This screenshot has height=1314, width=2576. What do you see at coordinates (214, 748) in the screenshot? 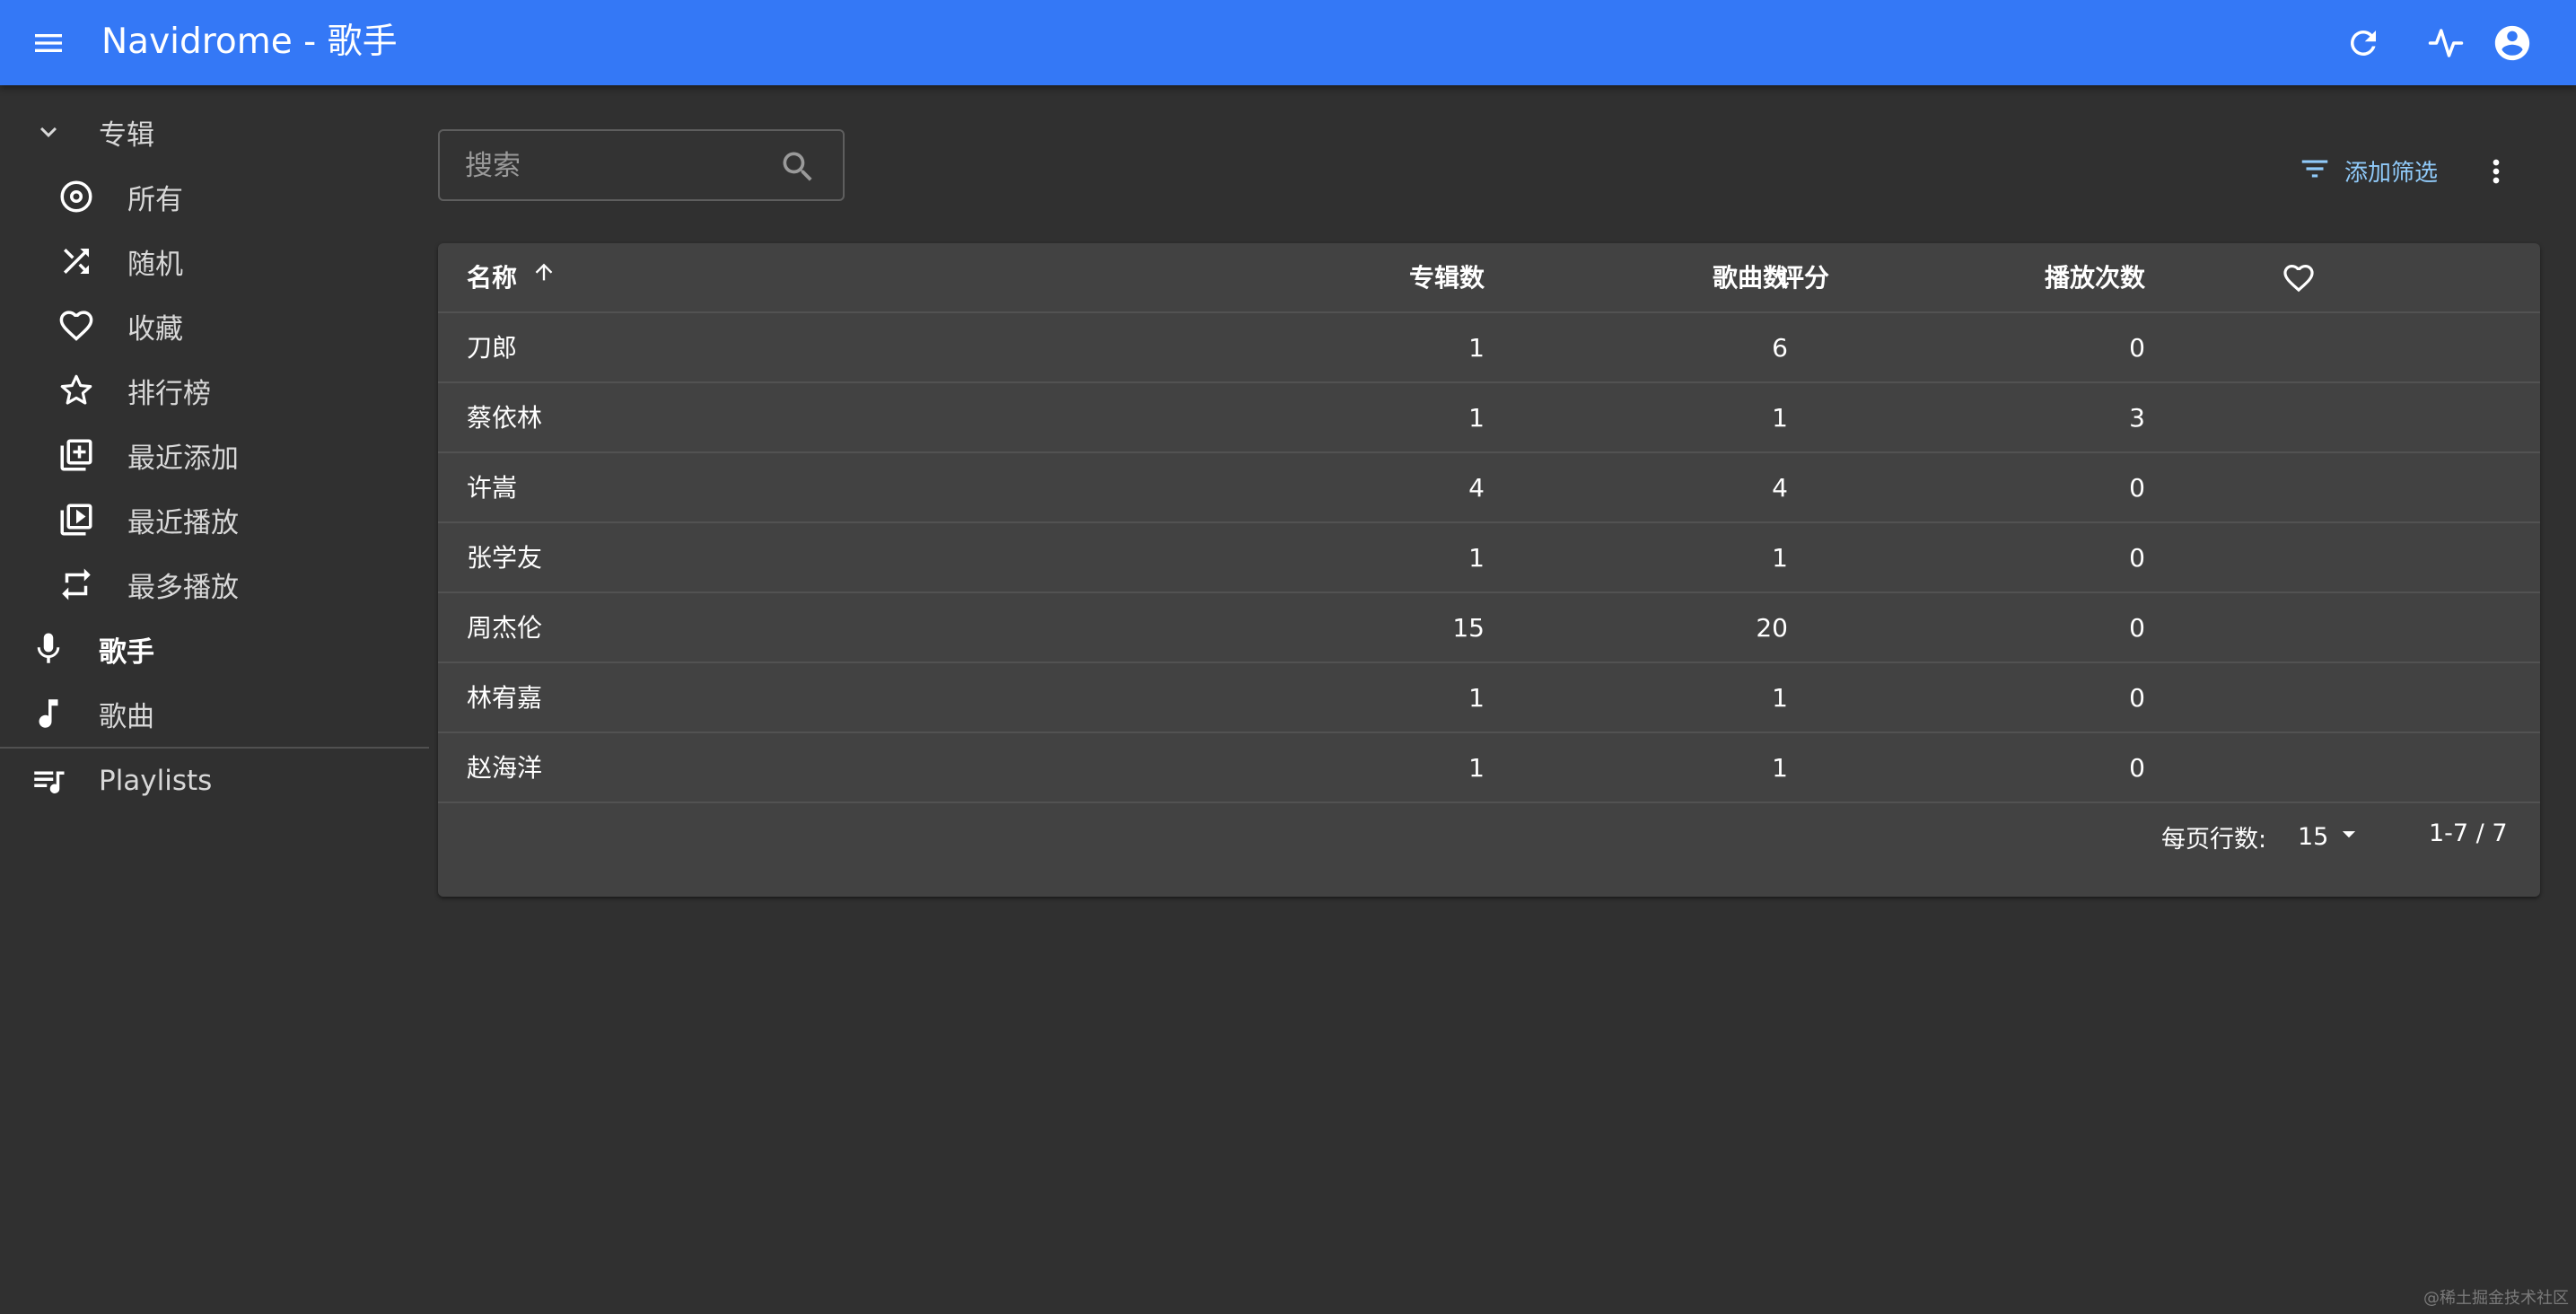
I see `sidebar-divider` at bounding box center [214, 748].